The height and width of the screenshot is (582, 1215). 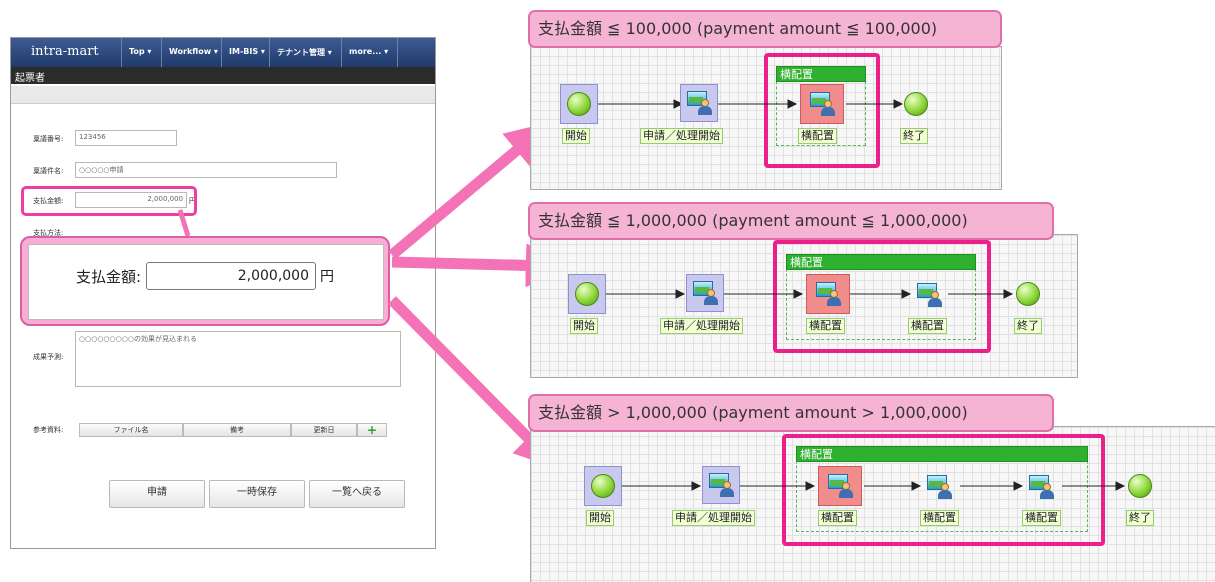 I want to click on flow-3-label-apply: 申請／処理開始, so click(x=713, y=518).